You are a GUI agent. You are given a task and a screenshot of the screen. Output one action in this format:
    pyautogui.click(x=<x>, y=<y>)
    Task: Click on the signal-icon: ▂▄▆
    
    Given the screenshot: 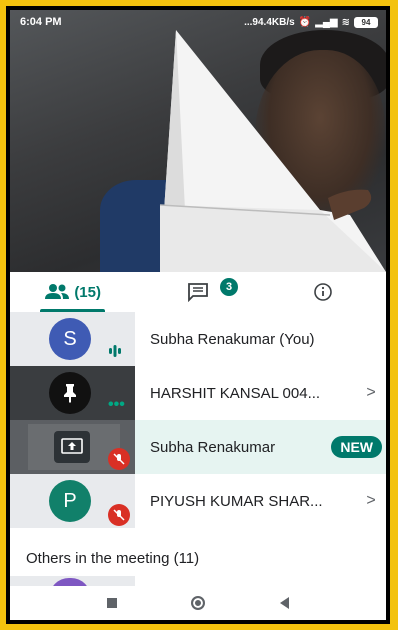 What is the action you would take?
    pyautogui.click(x=326, y=22)
    